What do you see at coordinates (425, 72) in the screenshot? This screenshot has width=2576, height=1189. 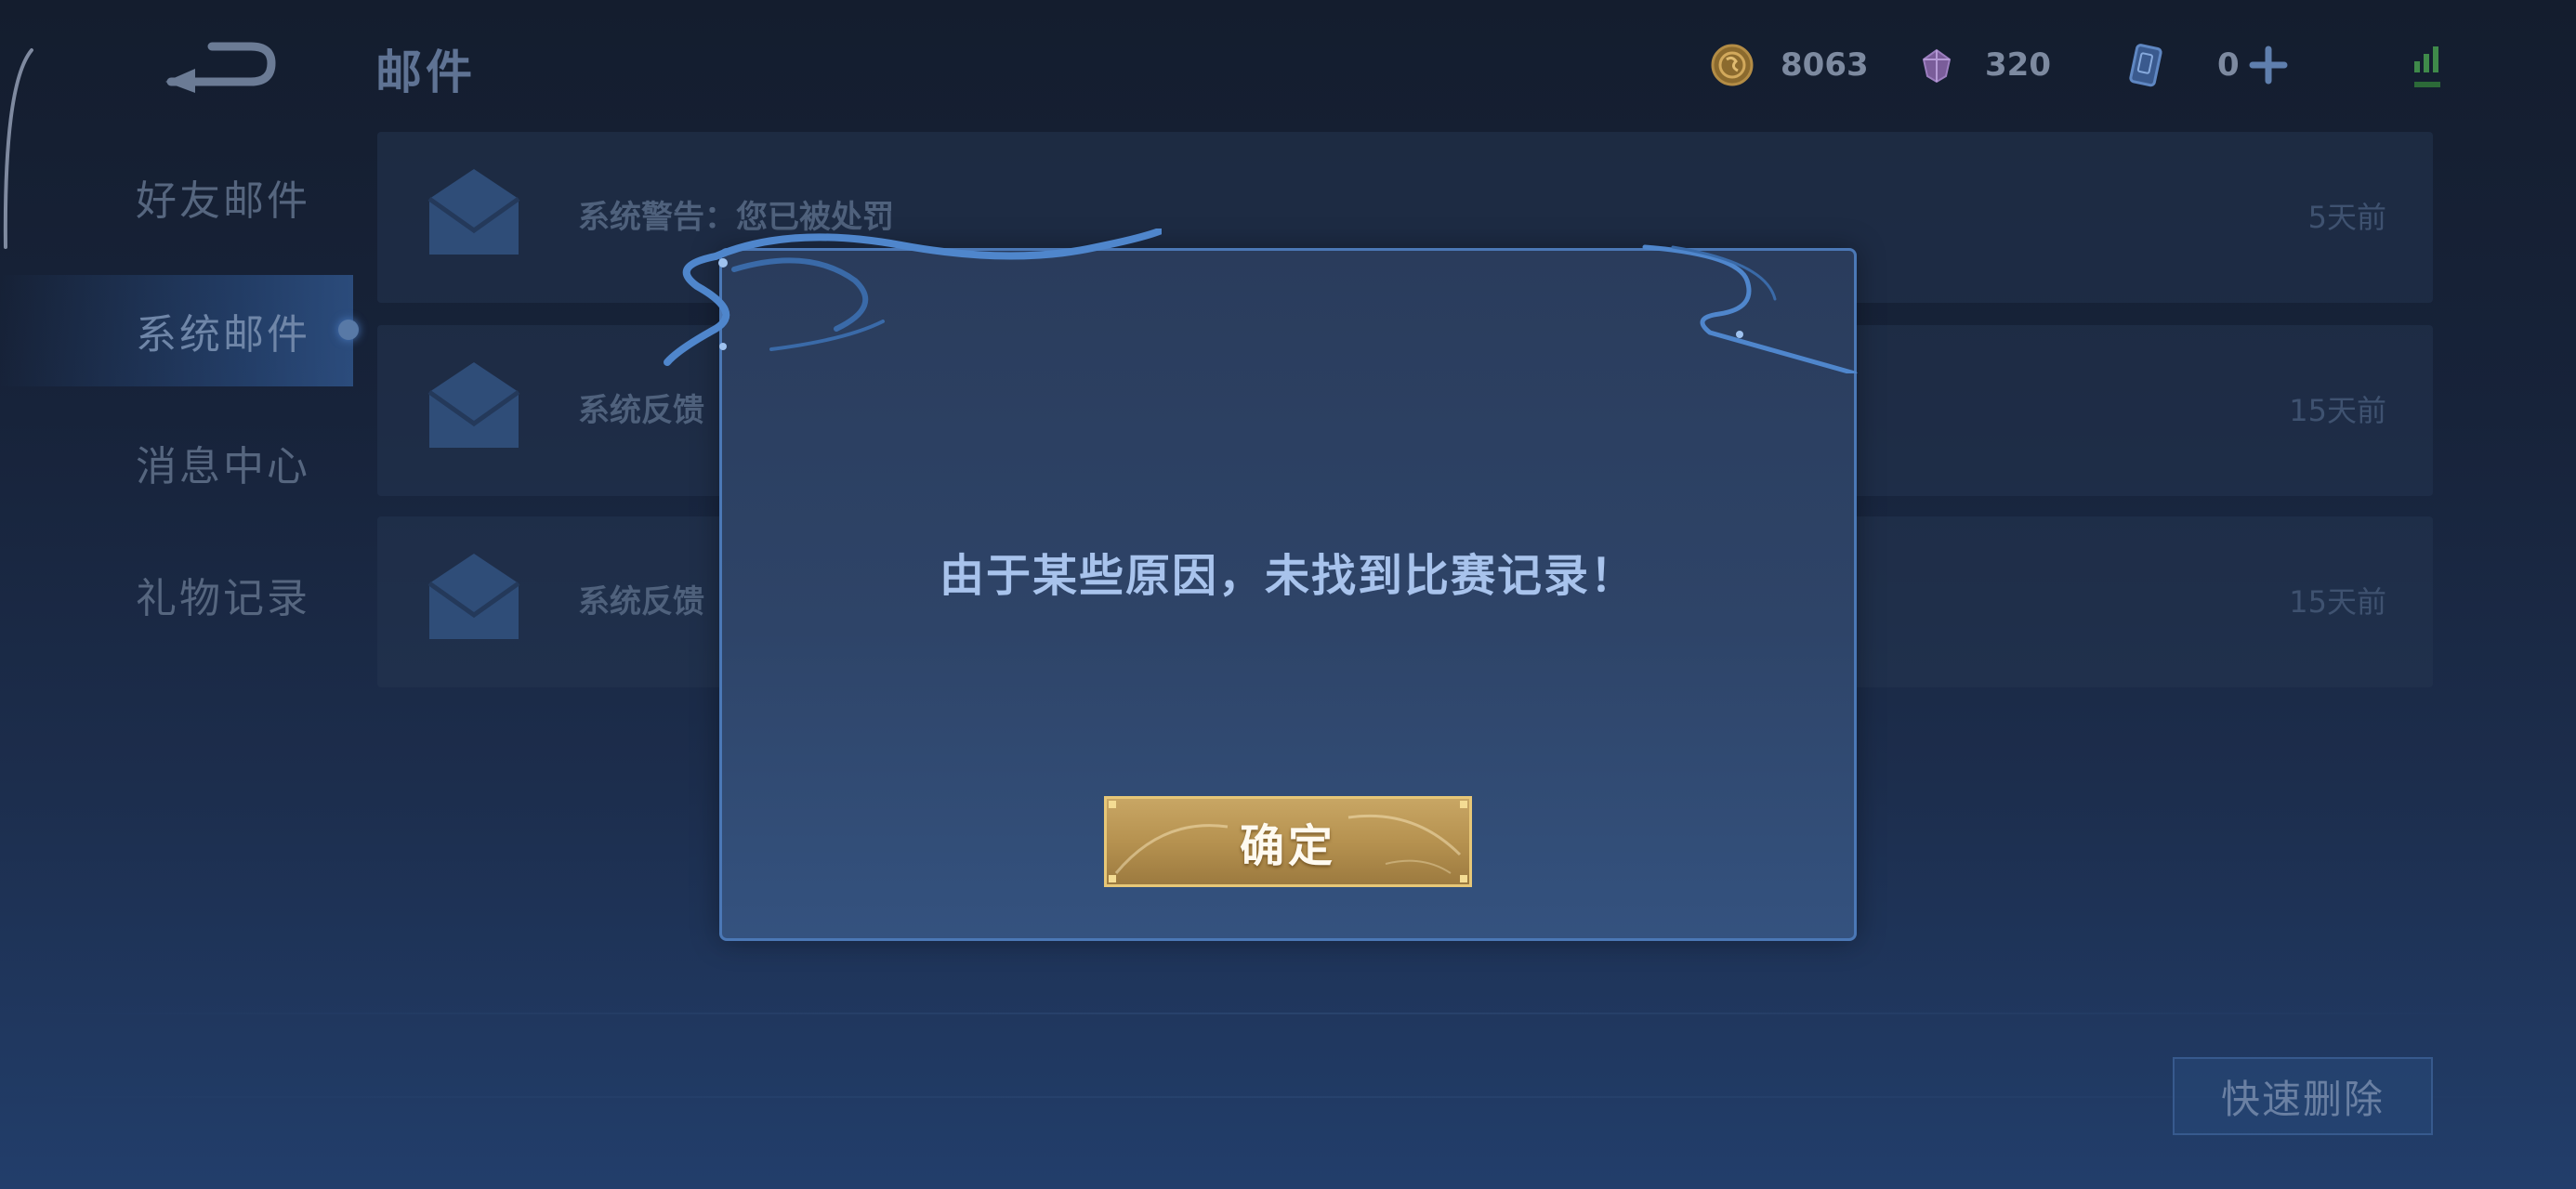 I see `page-title: 邮件` at bounding box center [425, 72].